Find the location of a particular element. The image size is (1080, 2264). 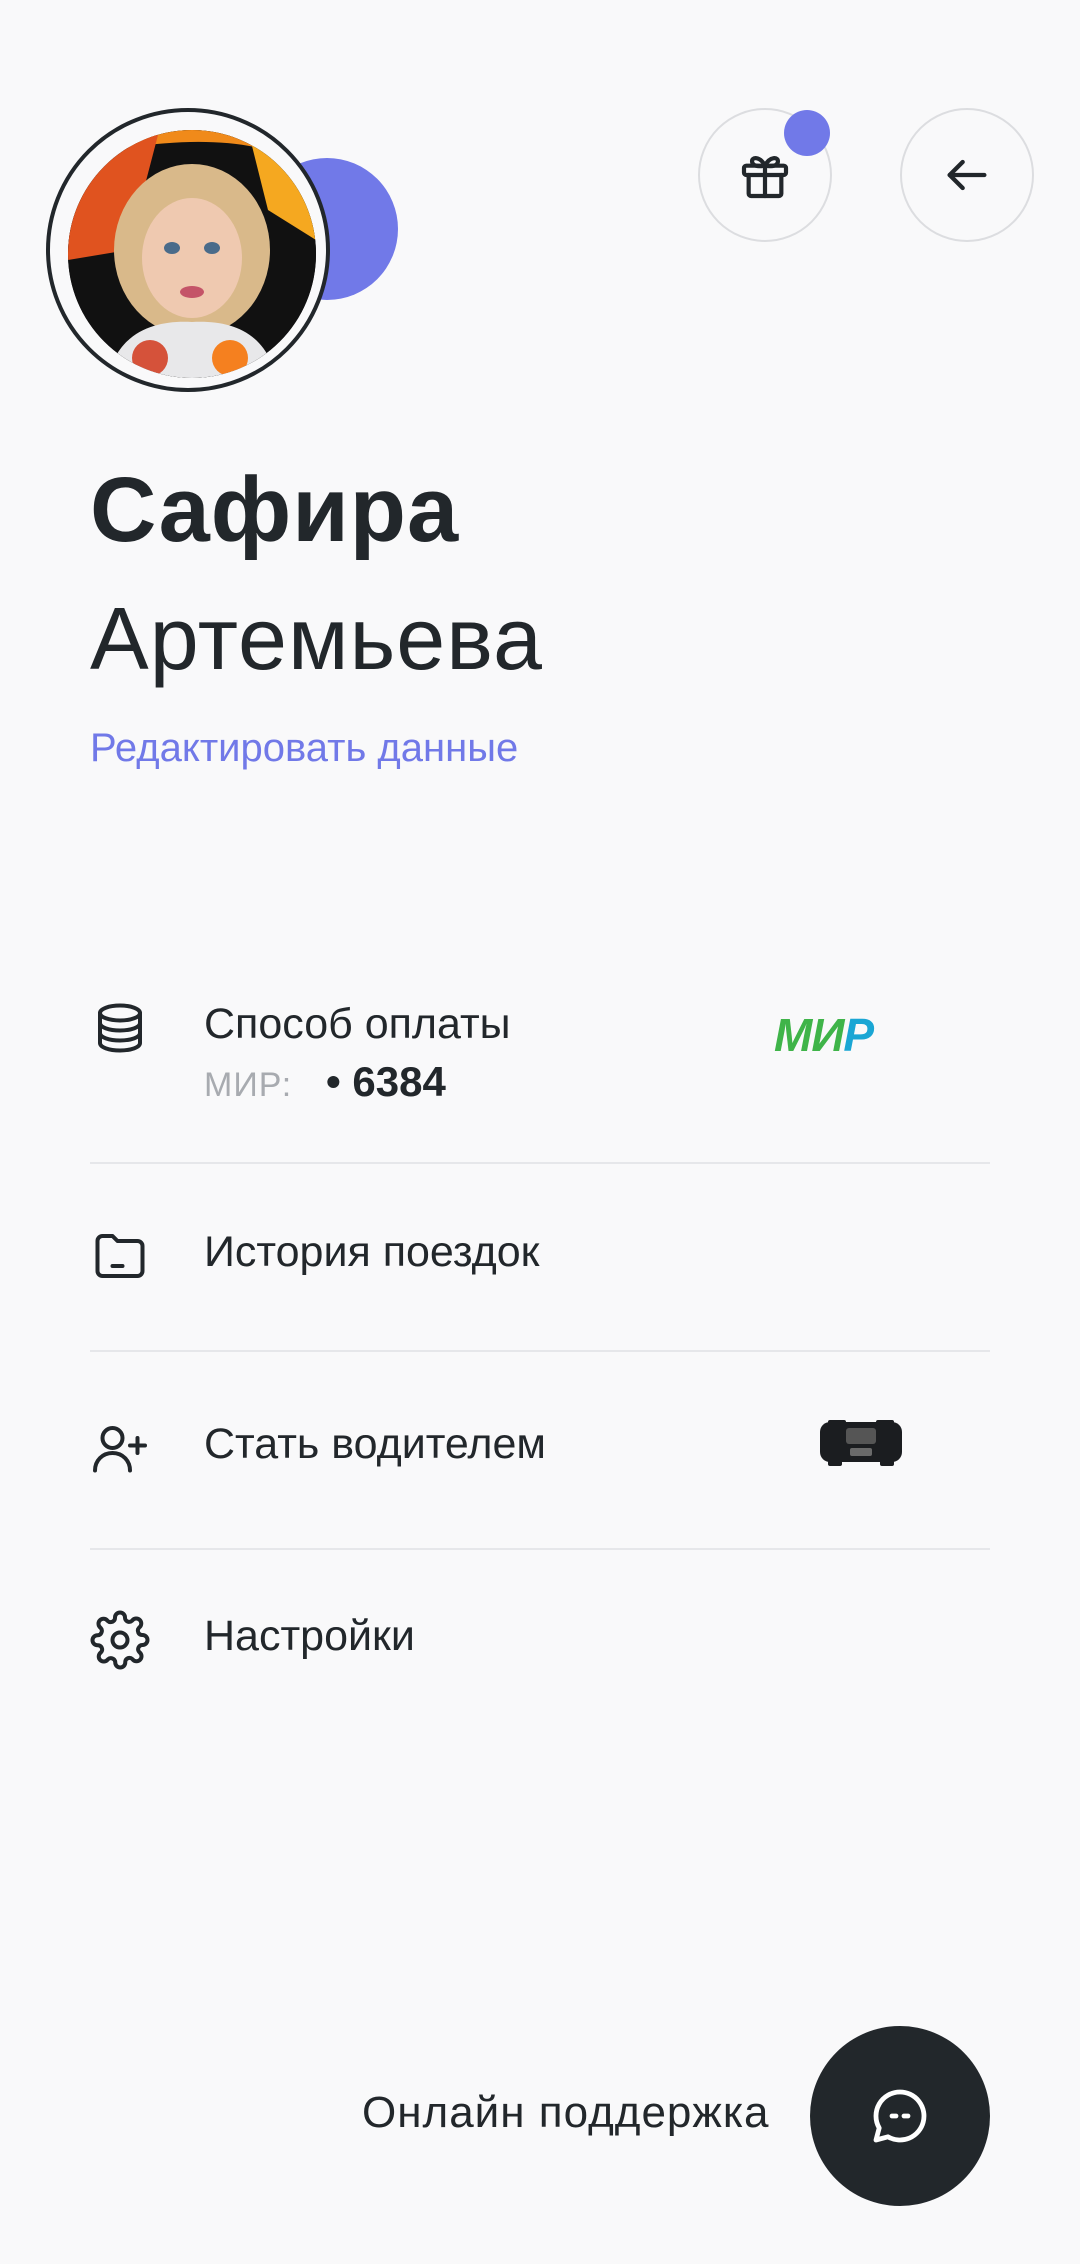

menu-item-settings: Настройки is located at coordinates (540, 1645).